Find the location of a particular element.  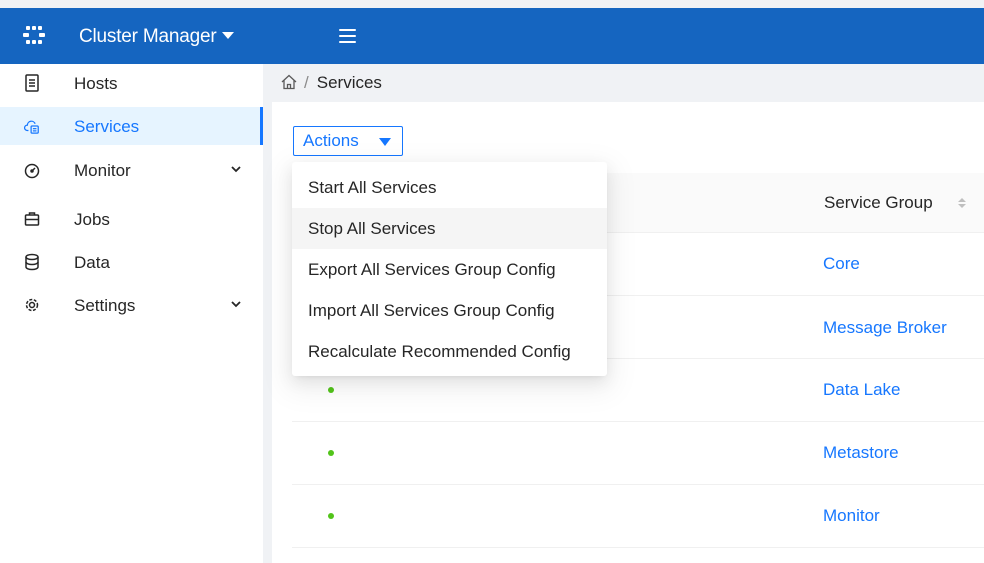

sidebar-item-label: Settings is located at coordinates (105, 305).